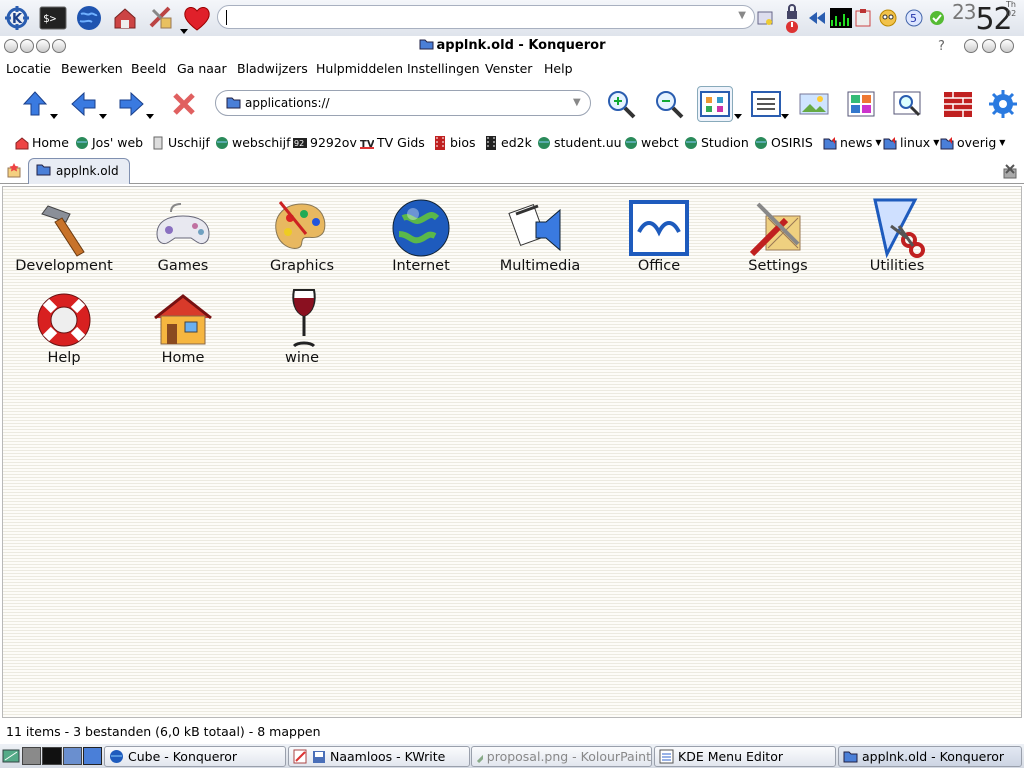 The image size is (1024, 768). I want to click on split-view-button, so click(861, 104).